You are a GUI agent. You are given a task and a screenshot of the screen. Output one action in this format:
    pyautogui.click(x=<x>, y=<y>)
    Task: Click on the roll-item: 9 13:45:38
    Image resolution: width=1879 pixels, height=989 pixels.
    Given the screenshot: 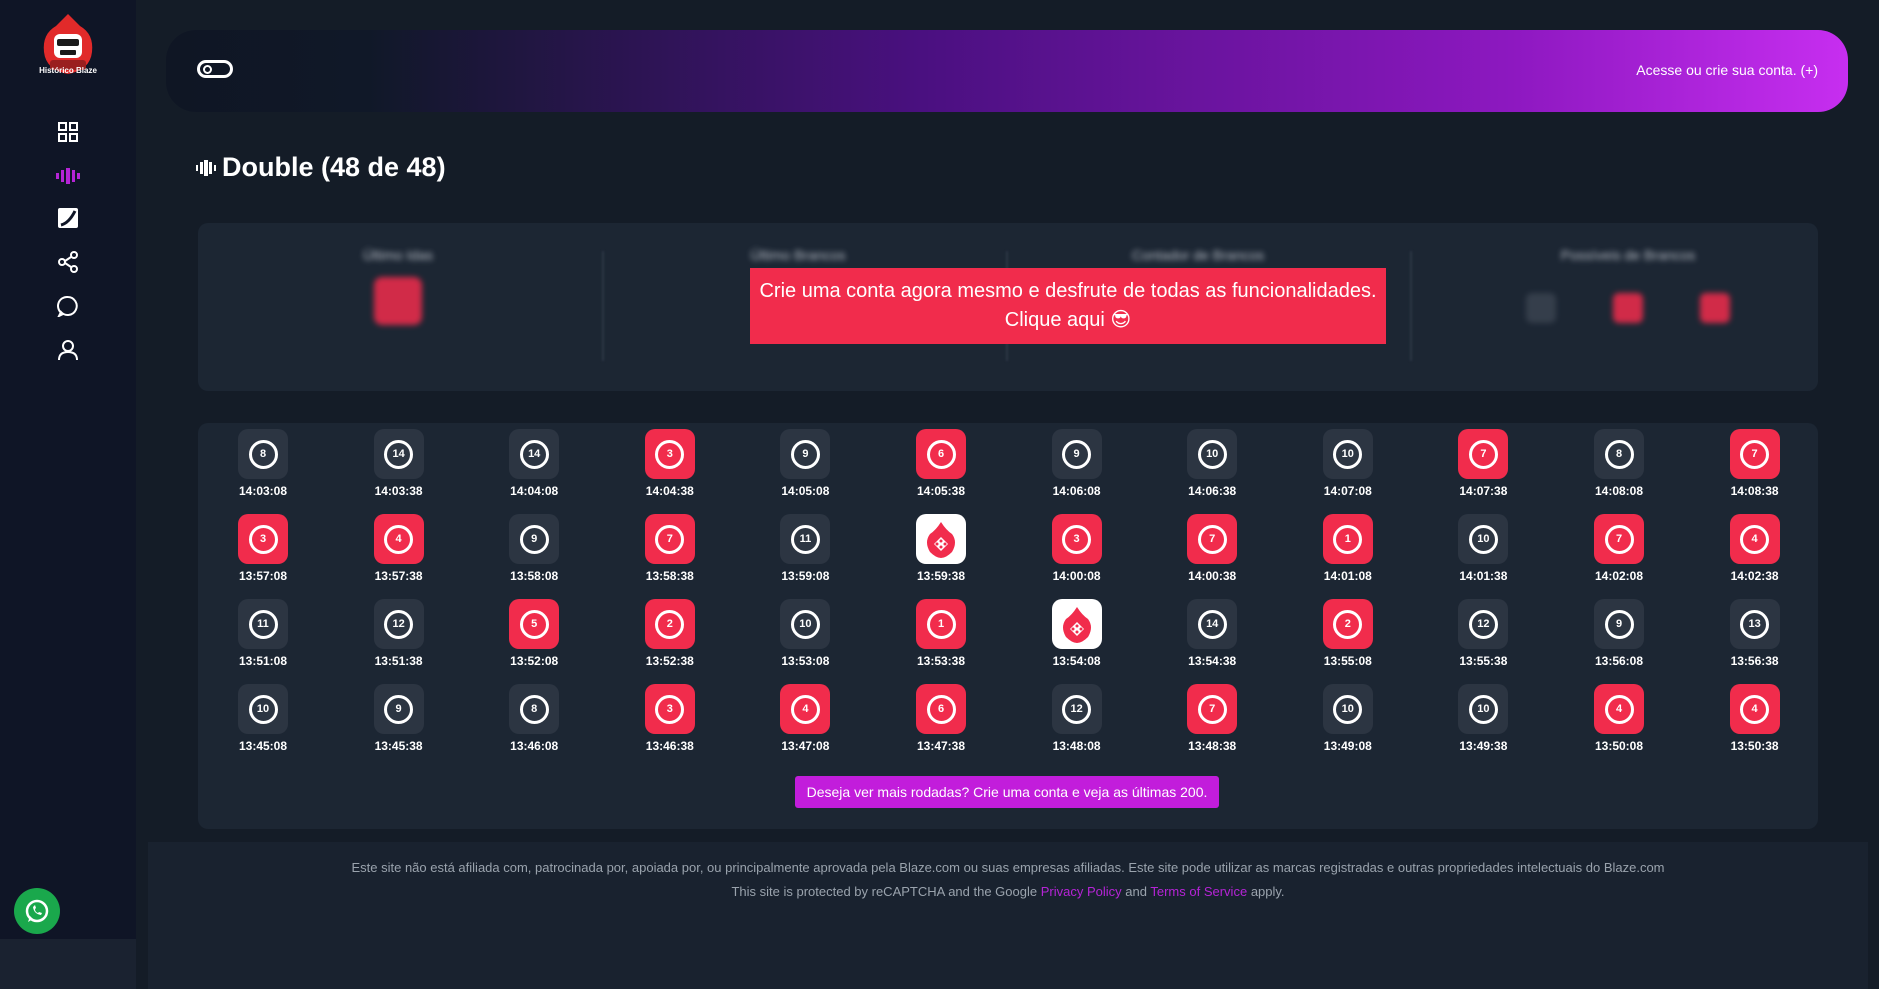 What is the action you would take?
    pyautogui.click(x=399, y=718)
    